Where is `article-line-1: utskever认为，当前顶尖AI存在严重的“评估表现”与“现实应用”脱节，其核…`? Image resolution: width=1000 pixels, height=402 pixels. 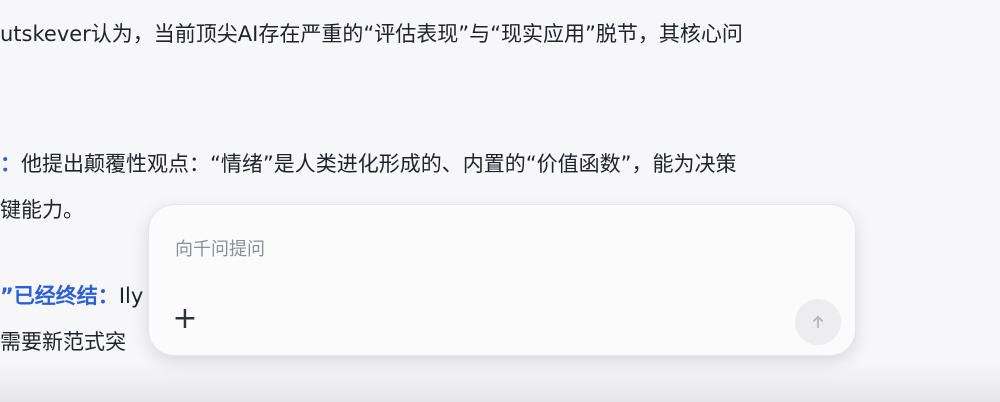
article-line-1: utskever认为，当前顶尖AI存在严重的“评估表现”与“现实应用”脱节，其核… is located at coordinates (371, 34).